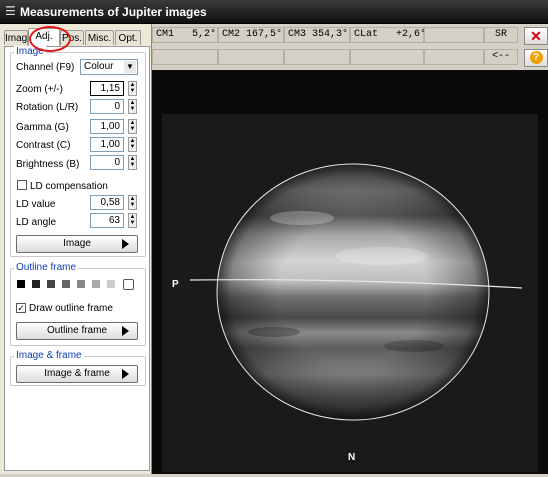 The height and width of the screenshot is (477, 548). I want to click on image-group-title: Image, so click(30, 51).